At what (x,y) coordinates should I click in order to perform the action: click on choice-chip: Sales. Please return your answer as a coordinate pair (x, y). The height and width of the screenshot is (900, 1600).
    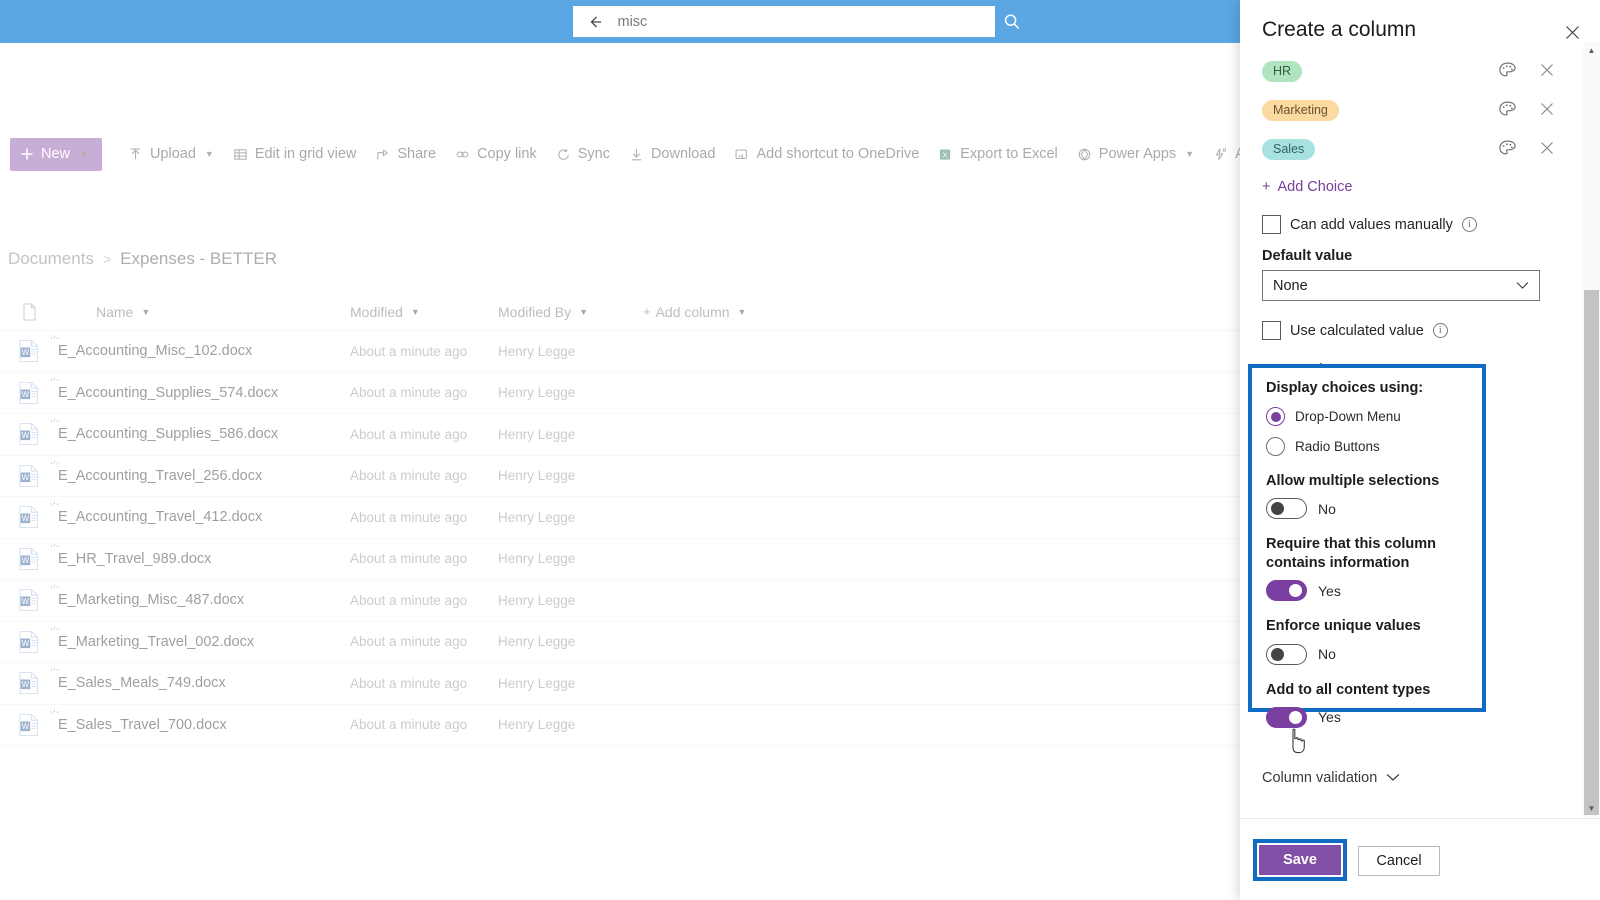
    Looking at the image, I should click on (1289, 149).